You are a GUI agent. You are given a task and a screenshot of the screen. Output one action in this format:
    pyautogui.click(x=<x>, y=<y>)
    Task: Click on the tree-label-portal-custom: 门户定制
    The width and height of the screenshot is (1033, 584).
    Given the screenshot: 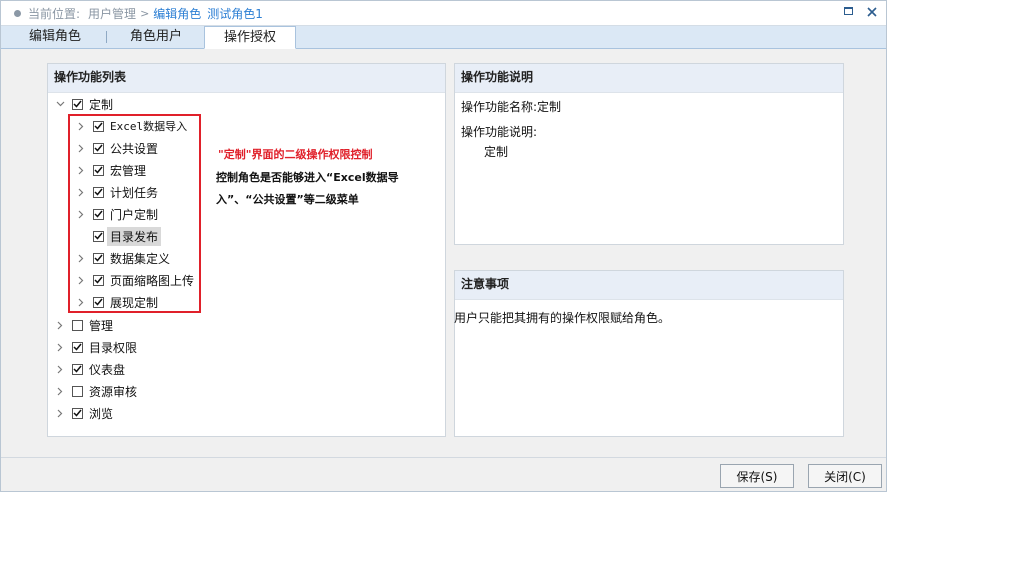 What is the action you would take?
    pyautogui.click(x=134, y=214)
    